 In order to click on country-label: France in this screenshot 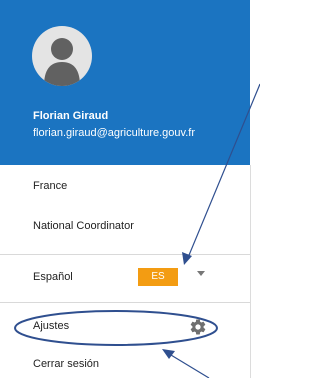, I will do `click(50, 186)`.